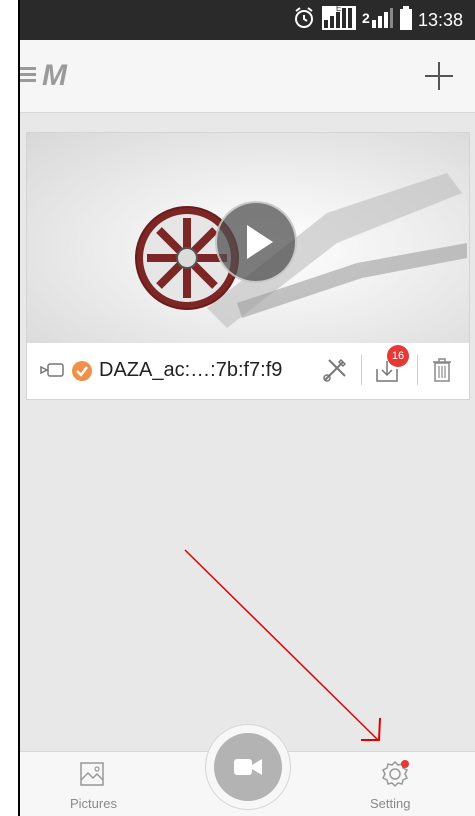 Image resolution: width=475 pixels, height=816 pixels. I want to click on gear-icon, so click(395, 776).